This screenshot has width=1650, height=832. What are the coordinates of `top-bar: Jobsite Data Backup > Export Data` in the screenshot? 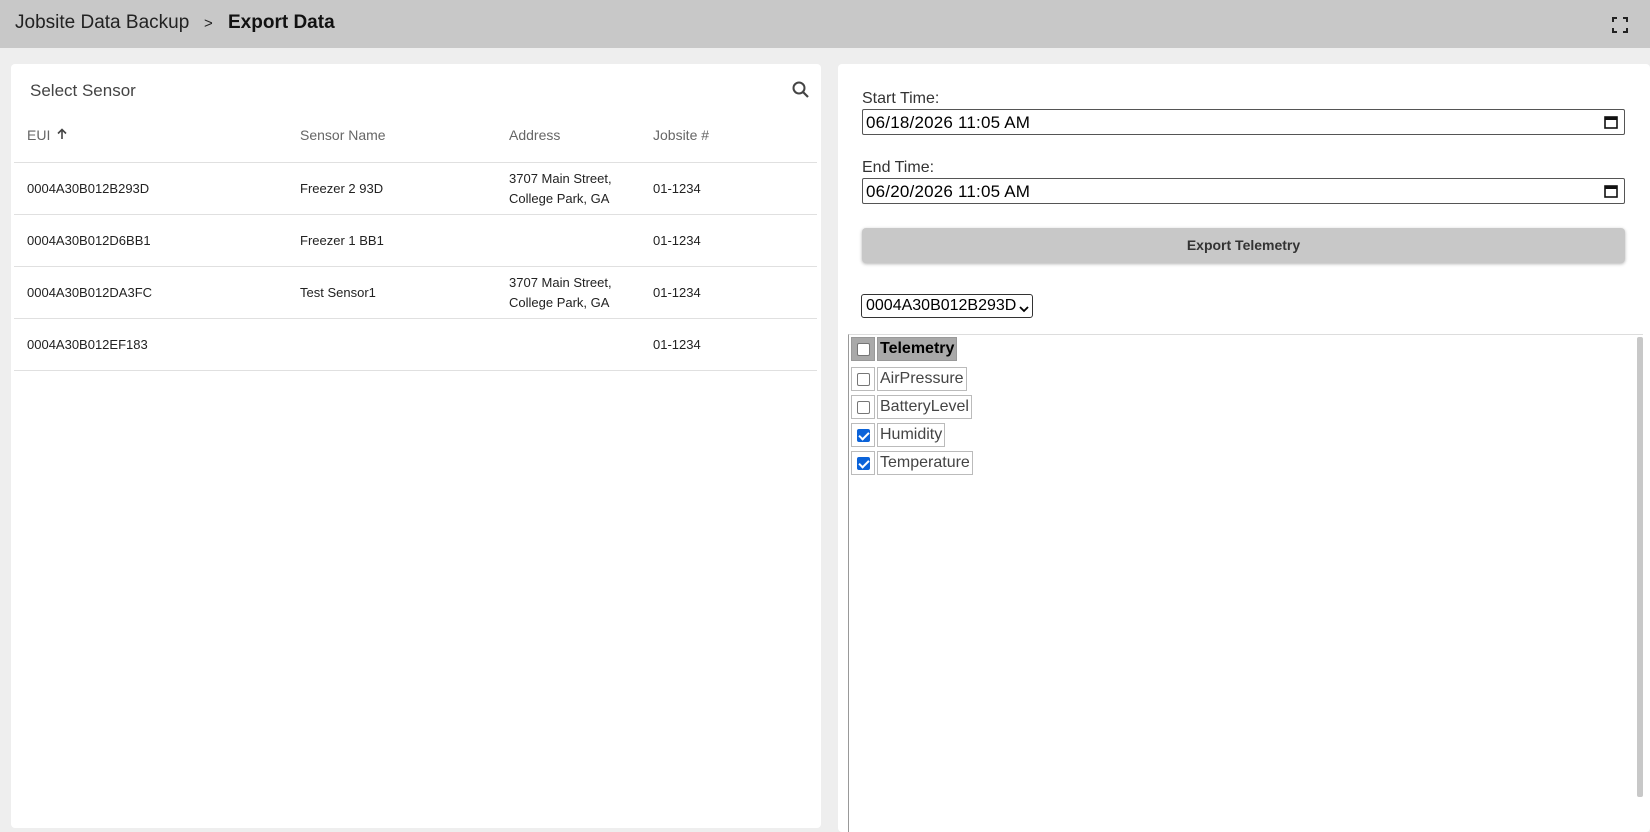 It's located at (825, 24).